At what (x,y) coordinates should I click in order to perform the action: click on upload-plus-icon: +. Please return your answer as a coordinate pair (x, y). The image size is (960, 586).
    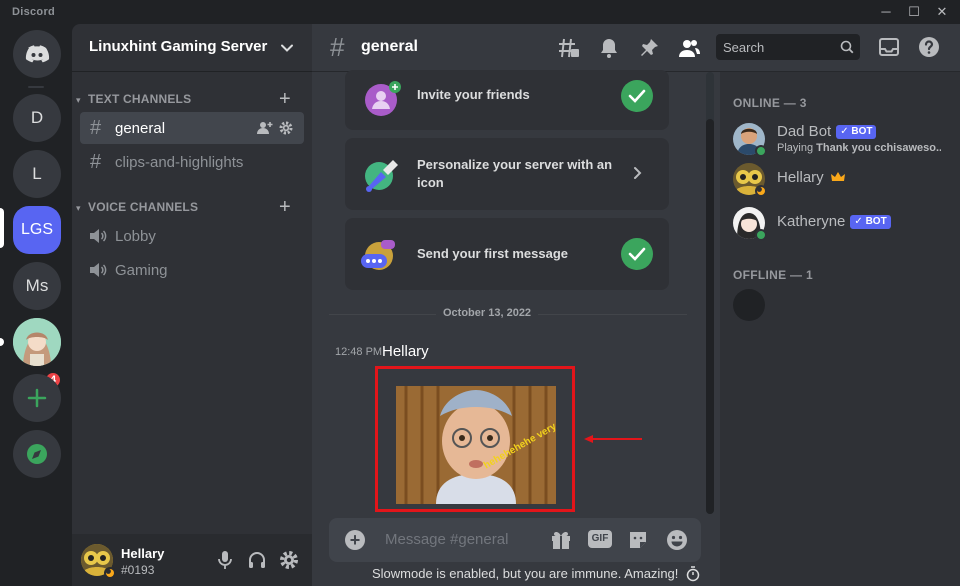
    Looking at the image, I should click on (355, 540).